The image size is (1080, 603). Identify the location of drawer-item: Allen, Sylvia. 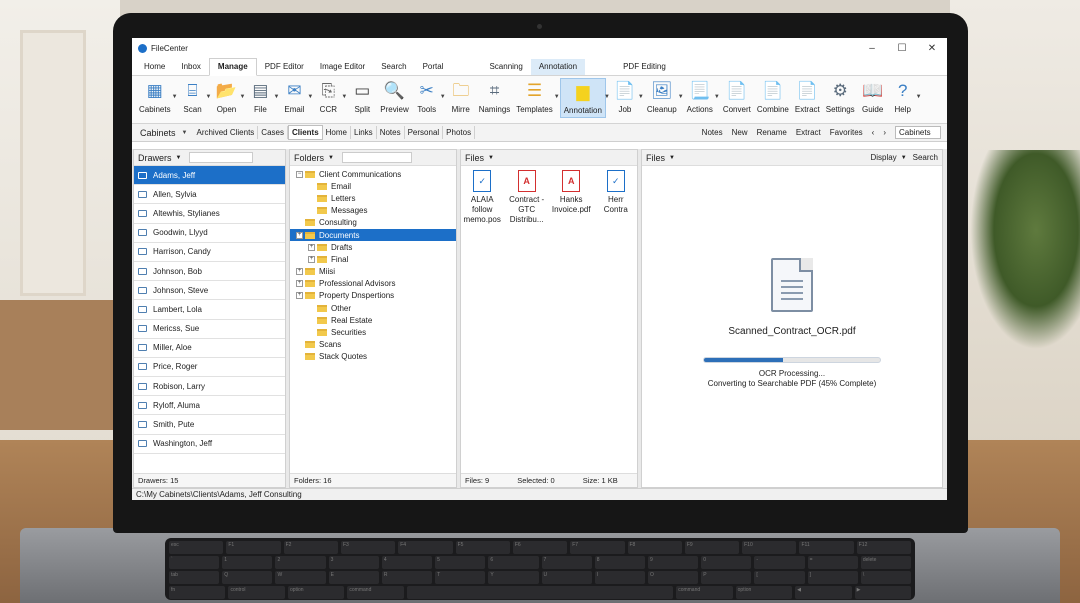
(209, 195).